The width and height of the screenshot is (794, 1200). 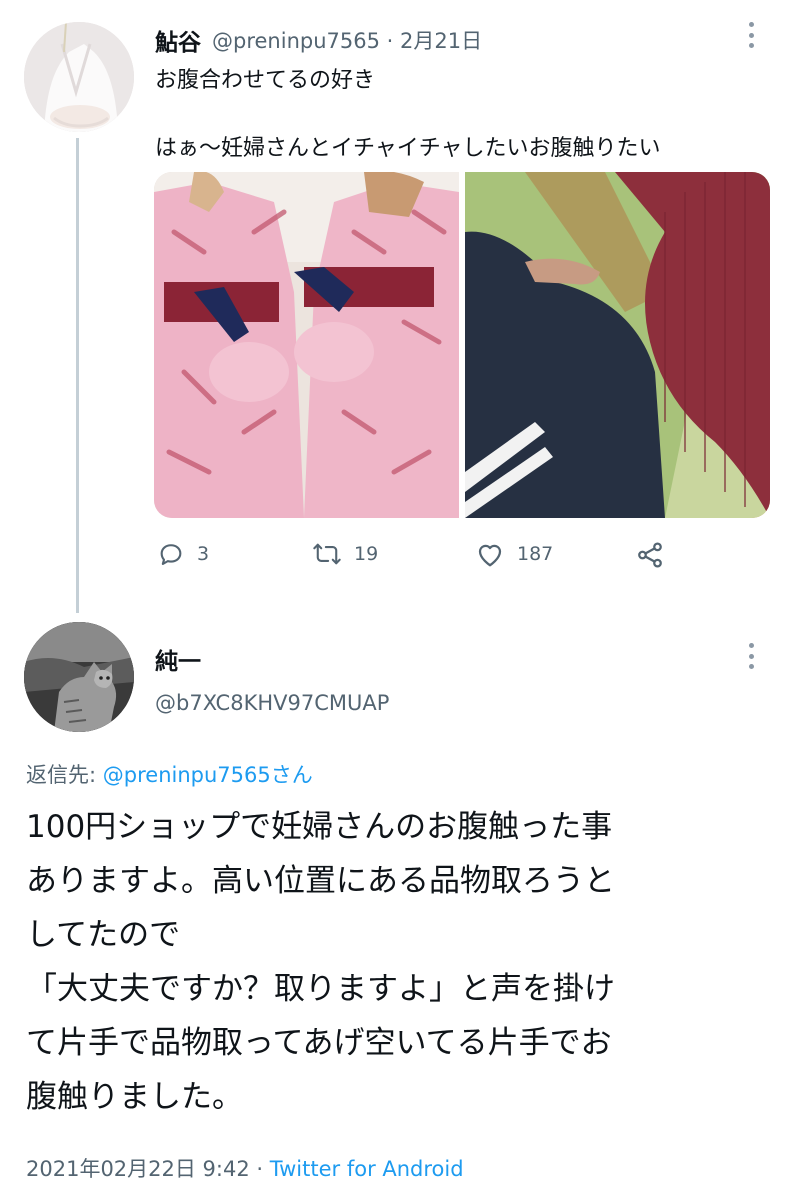 I want to click on replying-to-prefix: 返信先:, so click(x=64, y=775).